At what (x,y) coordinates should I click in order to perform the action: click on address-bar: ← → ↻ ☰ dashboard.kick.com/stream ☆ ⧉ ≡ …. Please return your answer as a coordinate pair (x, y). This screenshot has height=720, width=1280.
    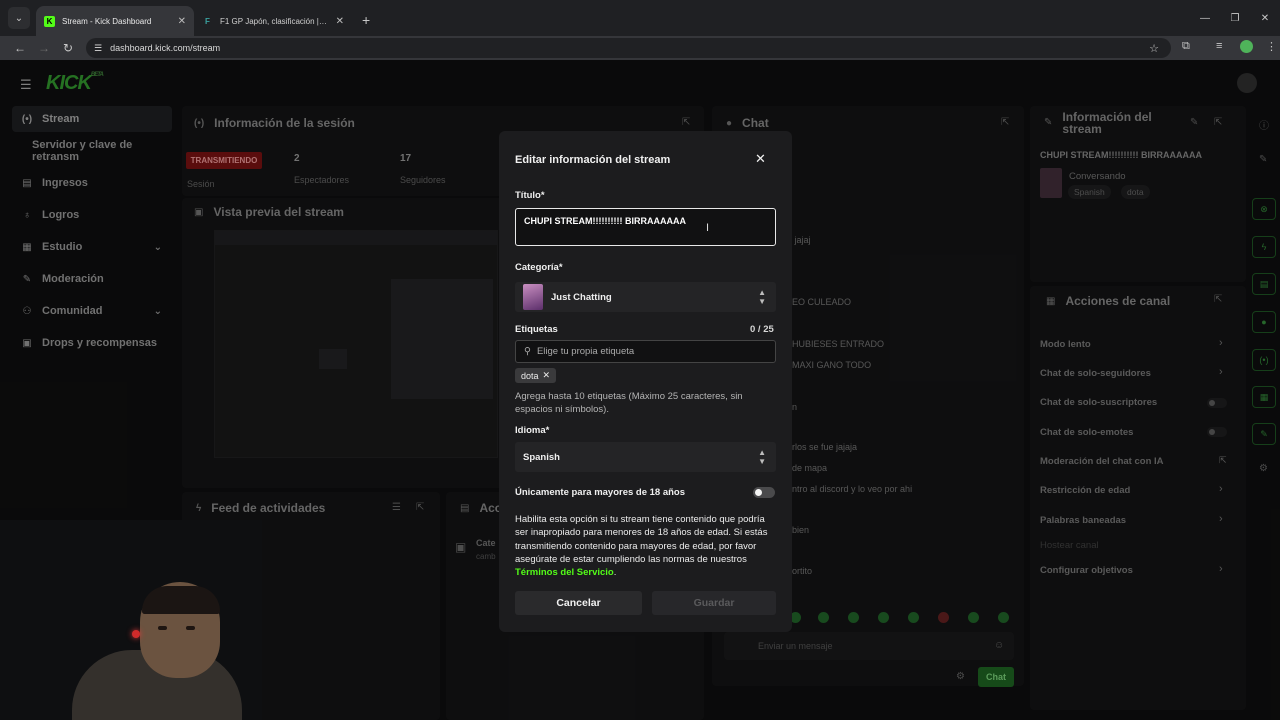
    Looking at the image, I should click on (640, 48).